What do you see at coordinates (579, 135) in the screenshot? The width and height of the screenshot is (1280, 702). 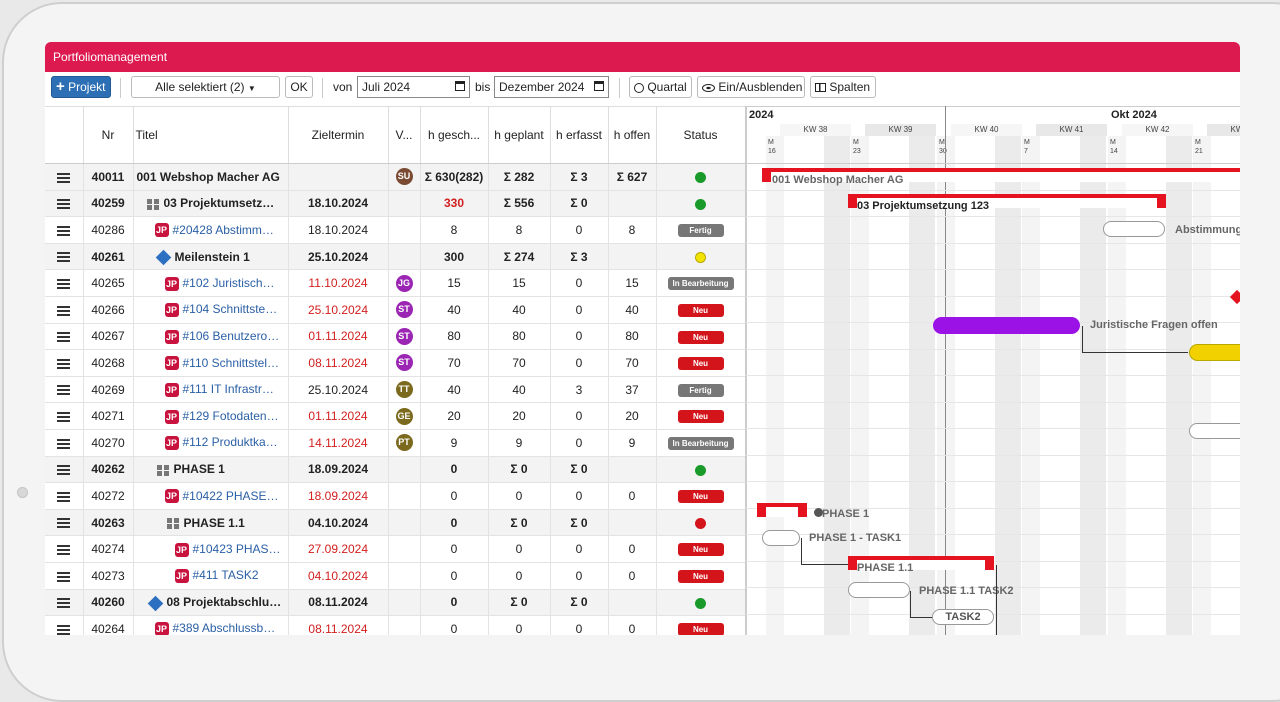 I see `col-hours-logged: h erfasst` at bounding box center [579, 135].